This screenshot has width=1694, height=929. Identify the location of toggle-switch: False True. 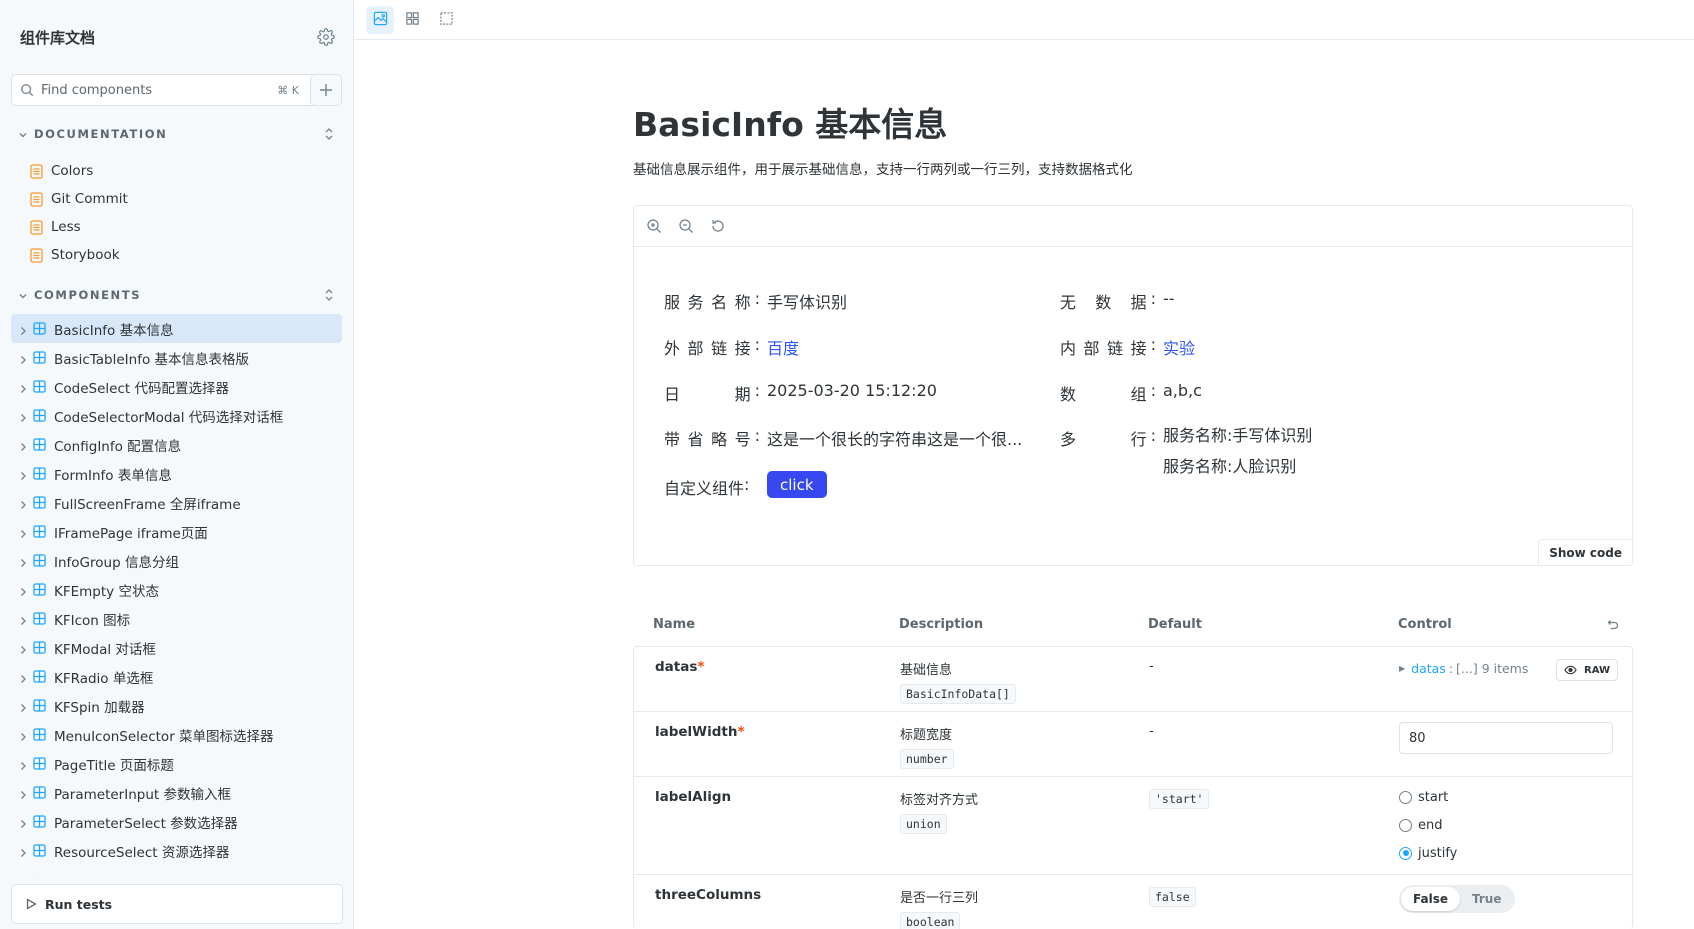
(1457, 899).